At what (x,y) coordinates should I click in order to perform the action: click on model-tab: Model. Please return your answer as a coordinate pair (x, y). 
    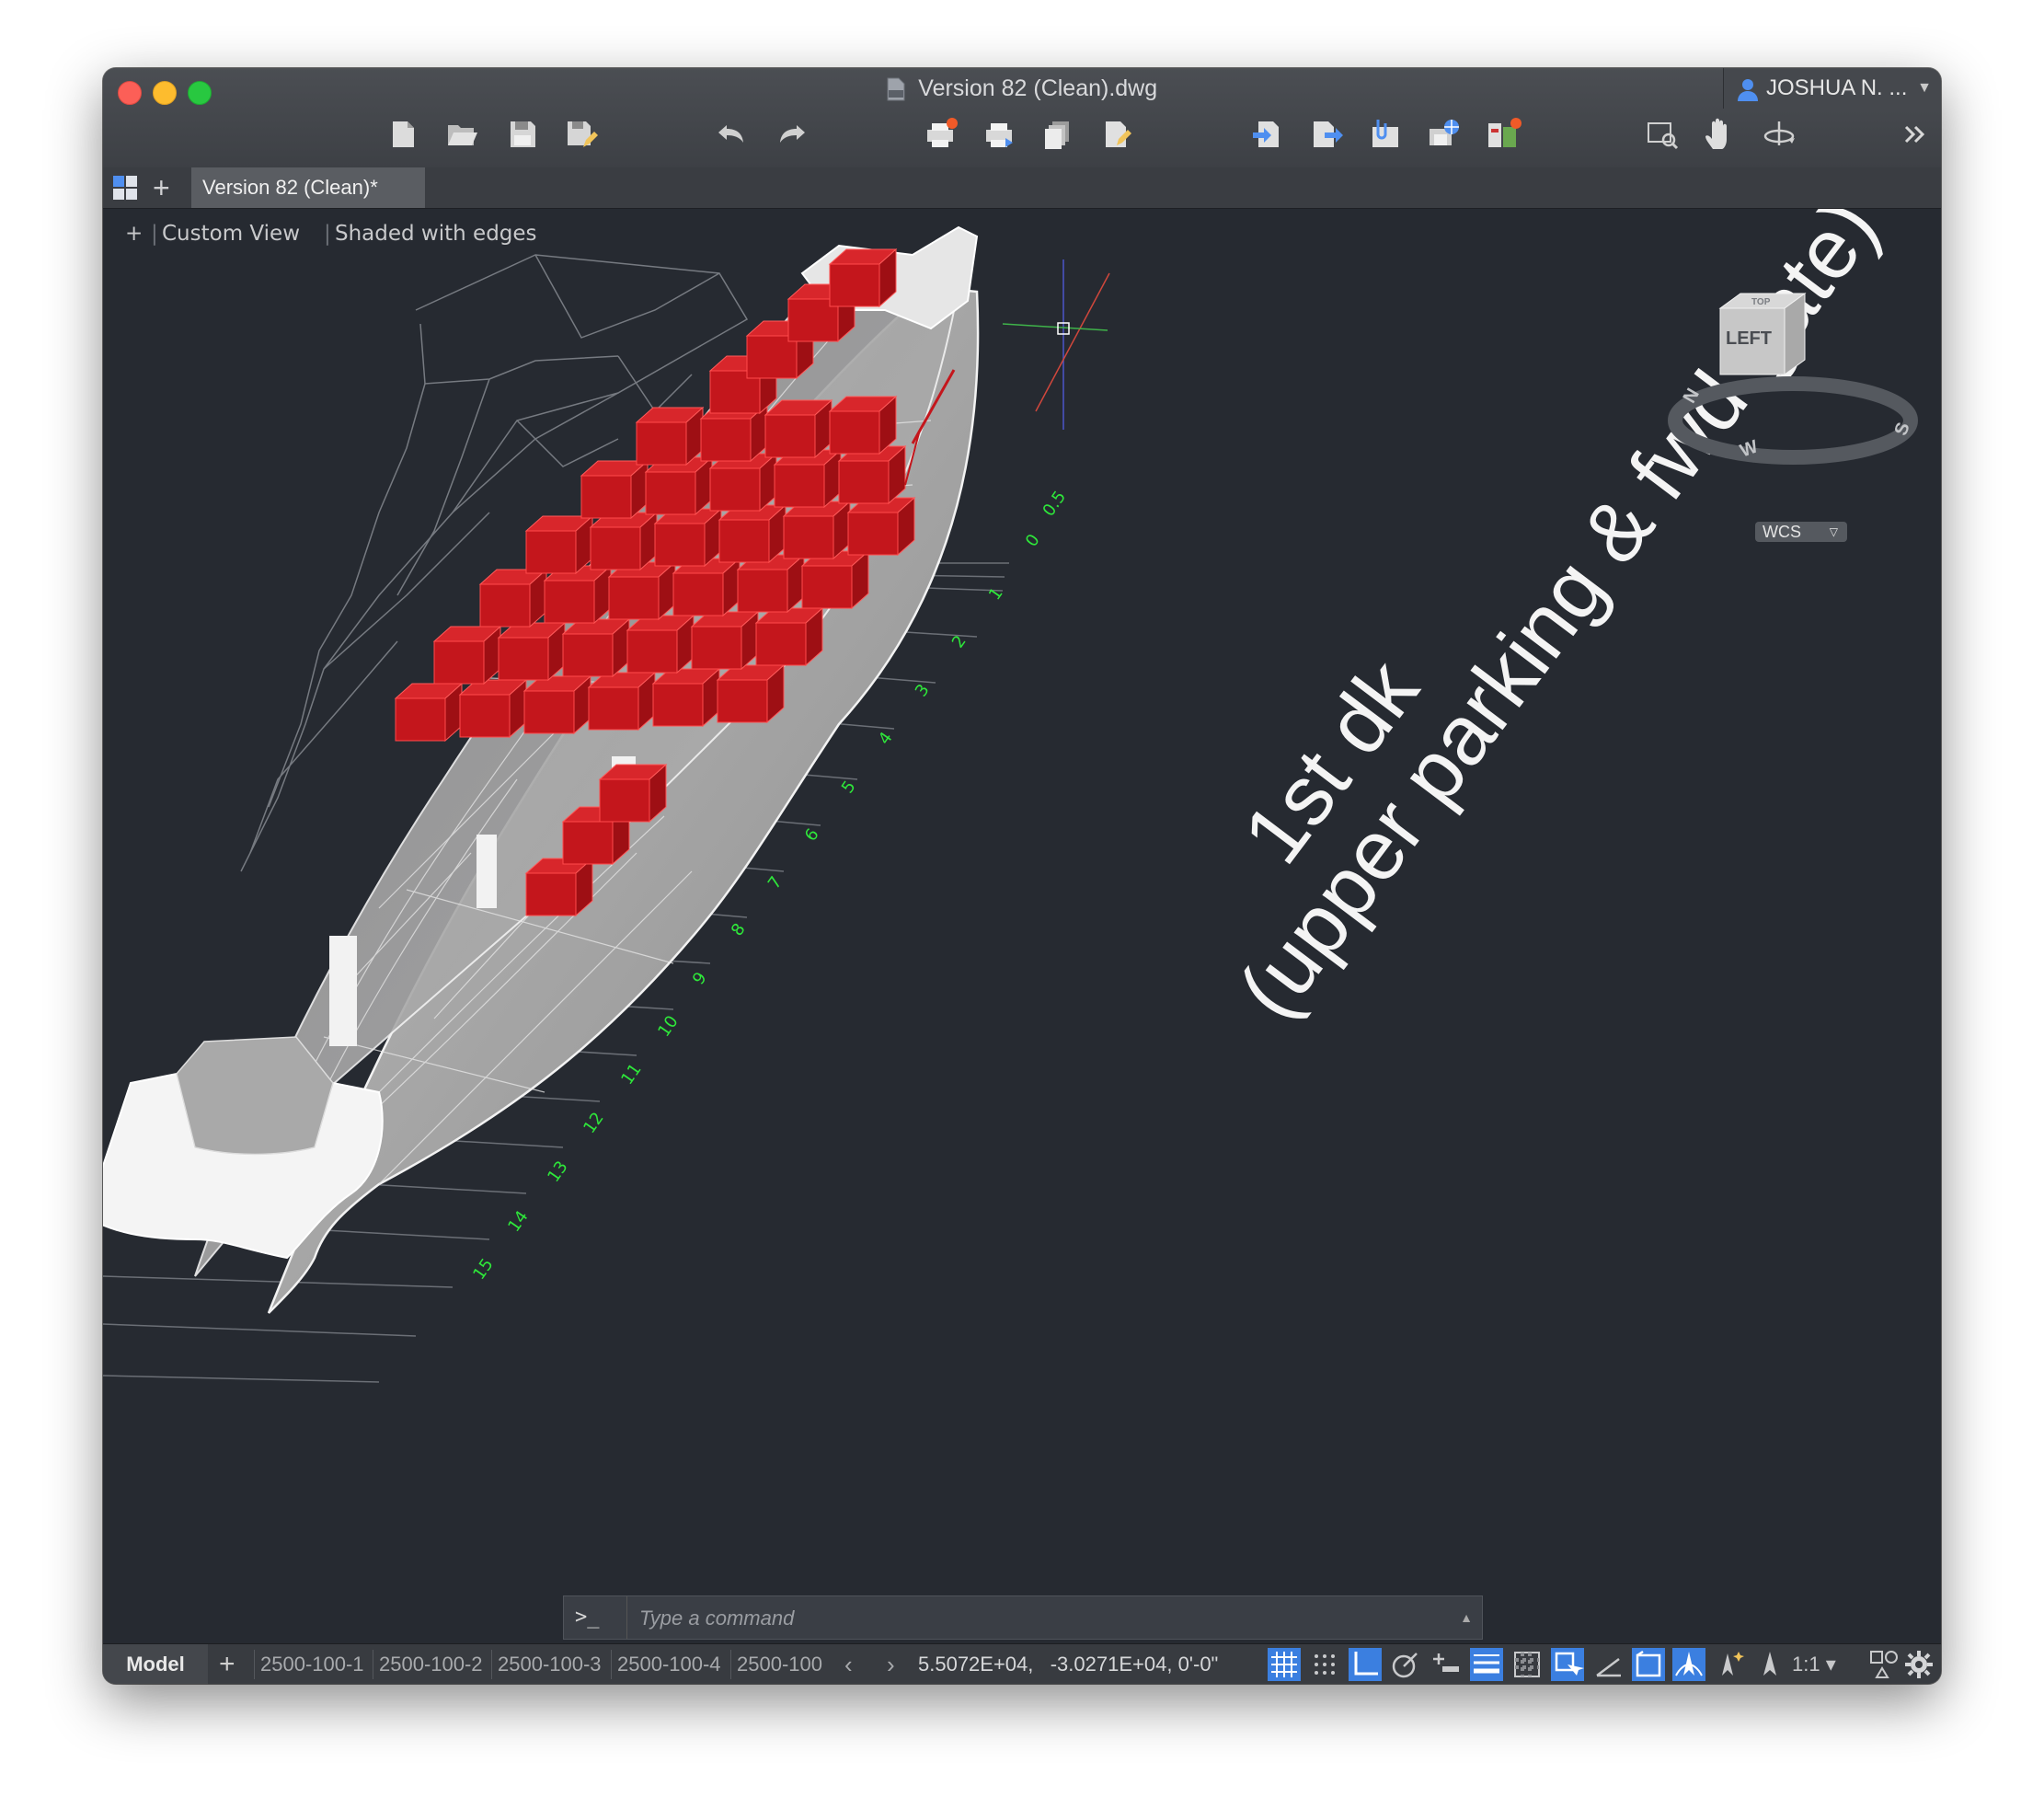
    Looking at the image, I should click on (155, 1664).